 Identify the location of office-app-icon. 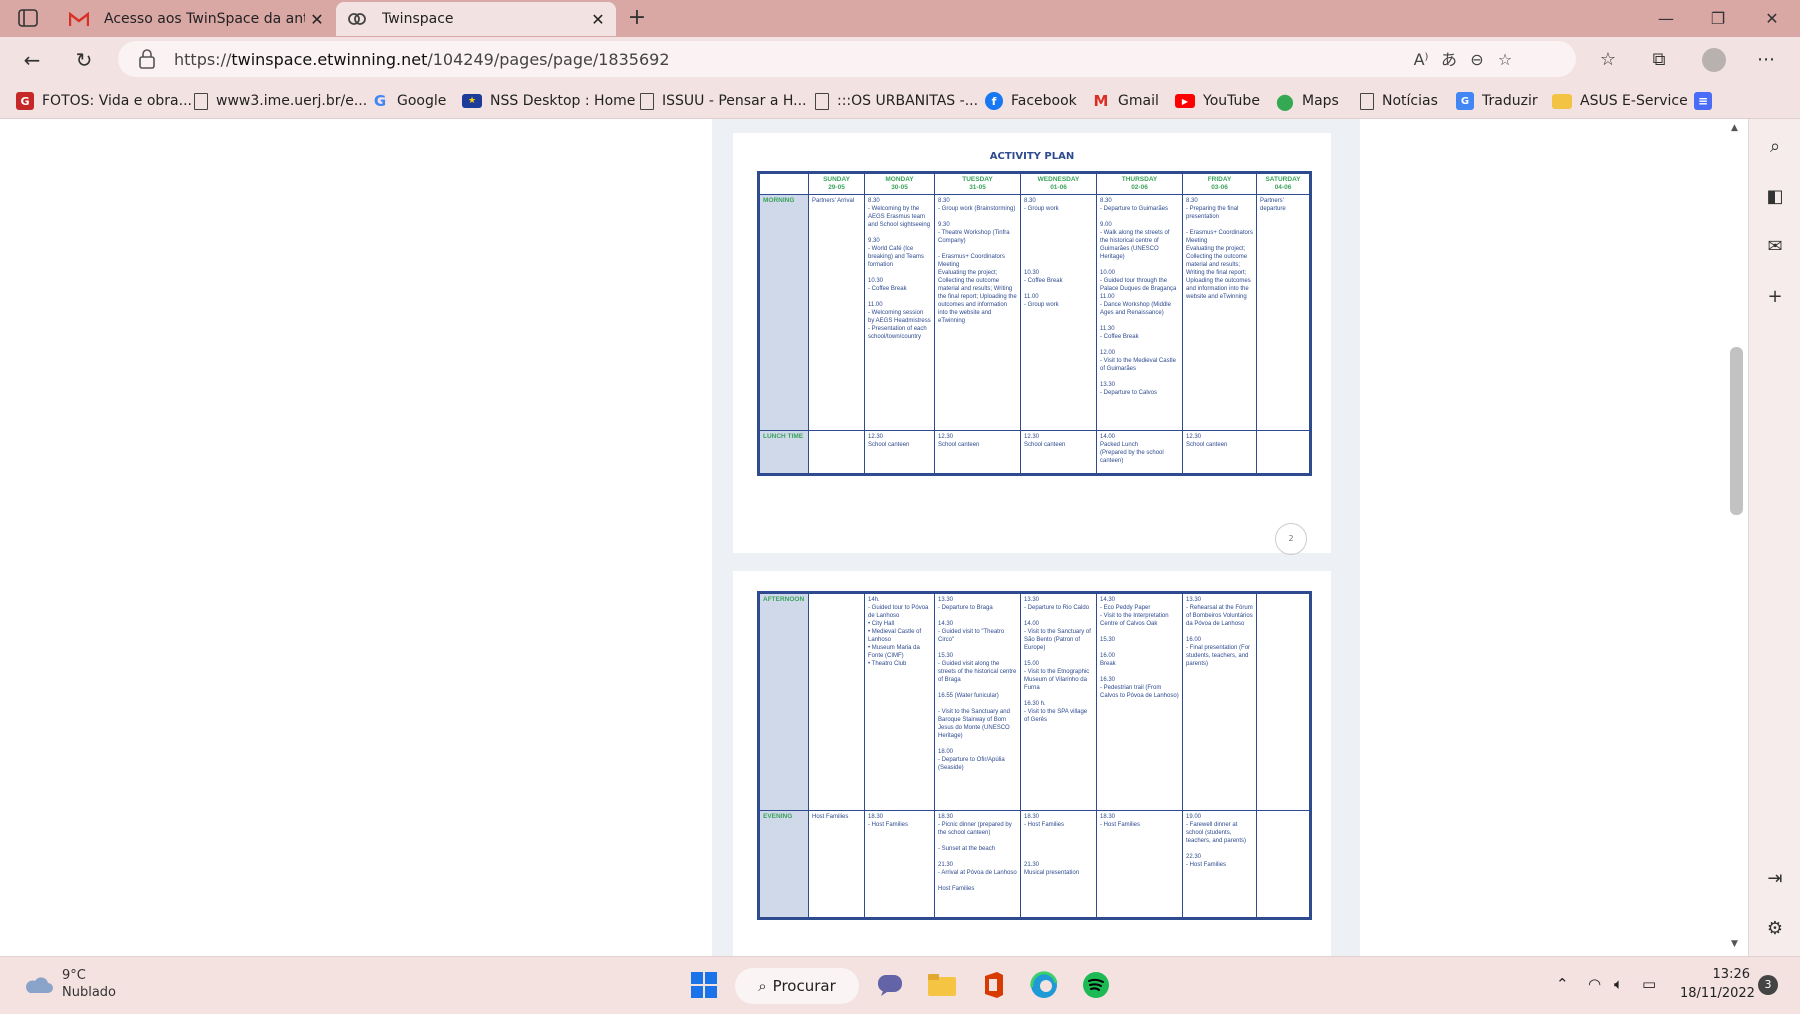
(994, 985).